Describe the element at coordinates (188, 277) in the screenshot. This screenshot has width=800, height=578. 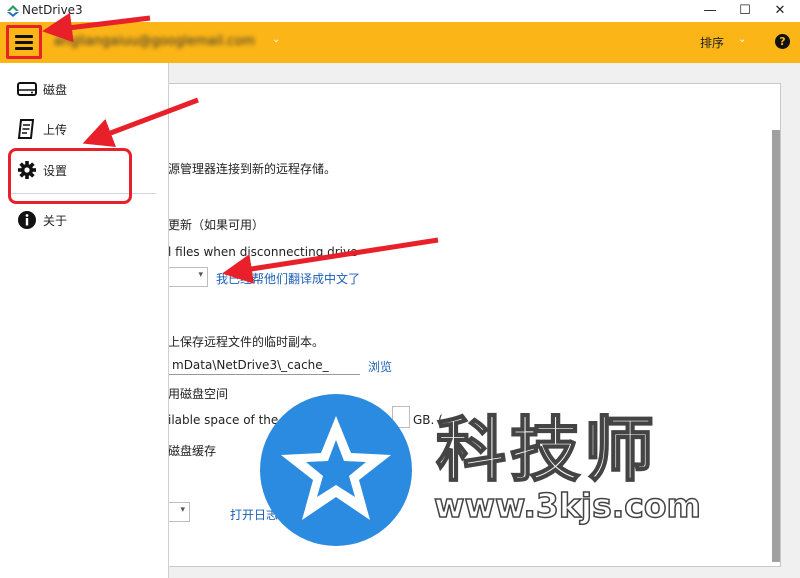
I see `language-dropdown: ▾` at that location.